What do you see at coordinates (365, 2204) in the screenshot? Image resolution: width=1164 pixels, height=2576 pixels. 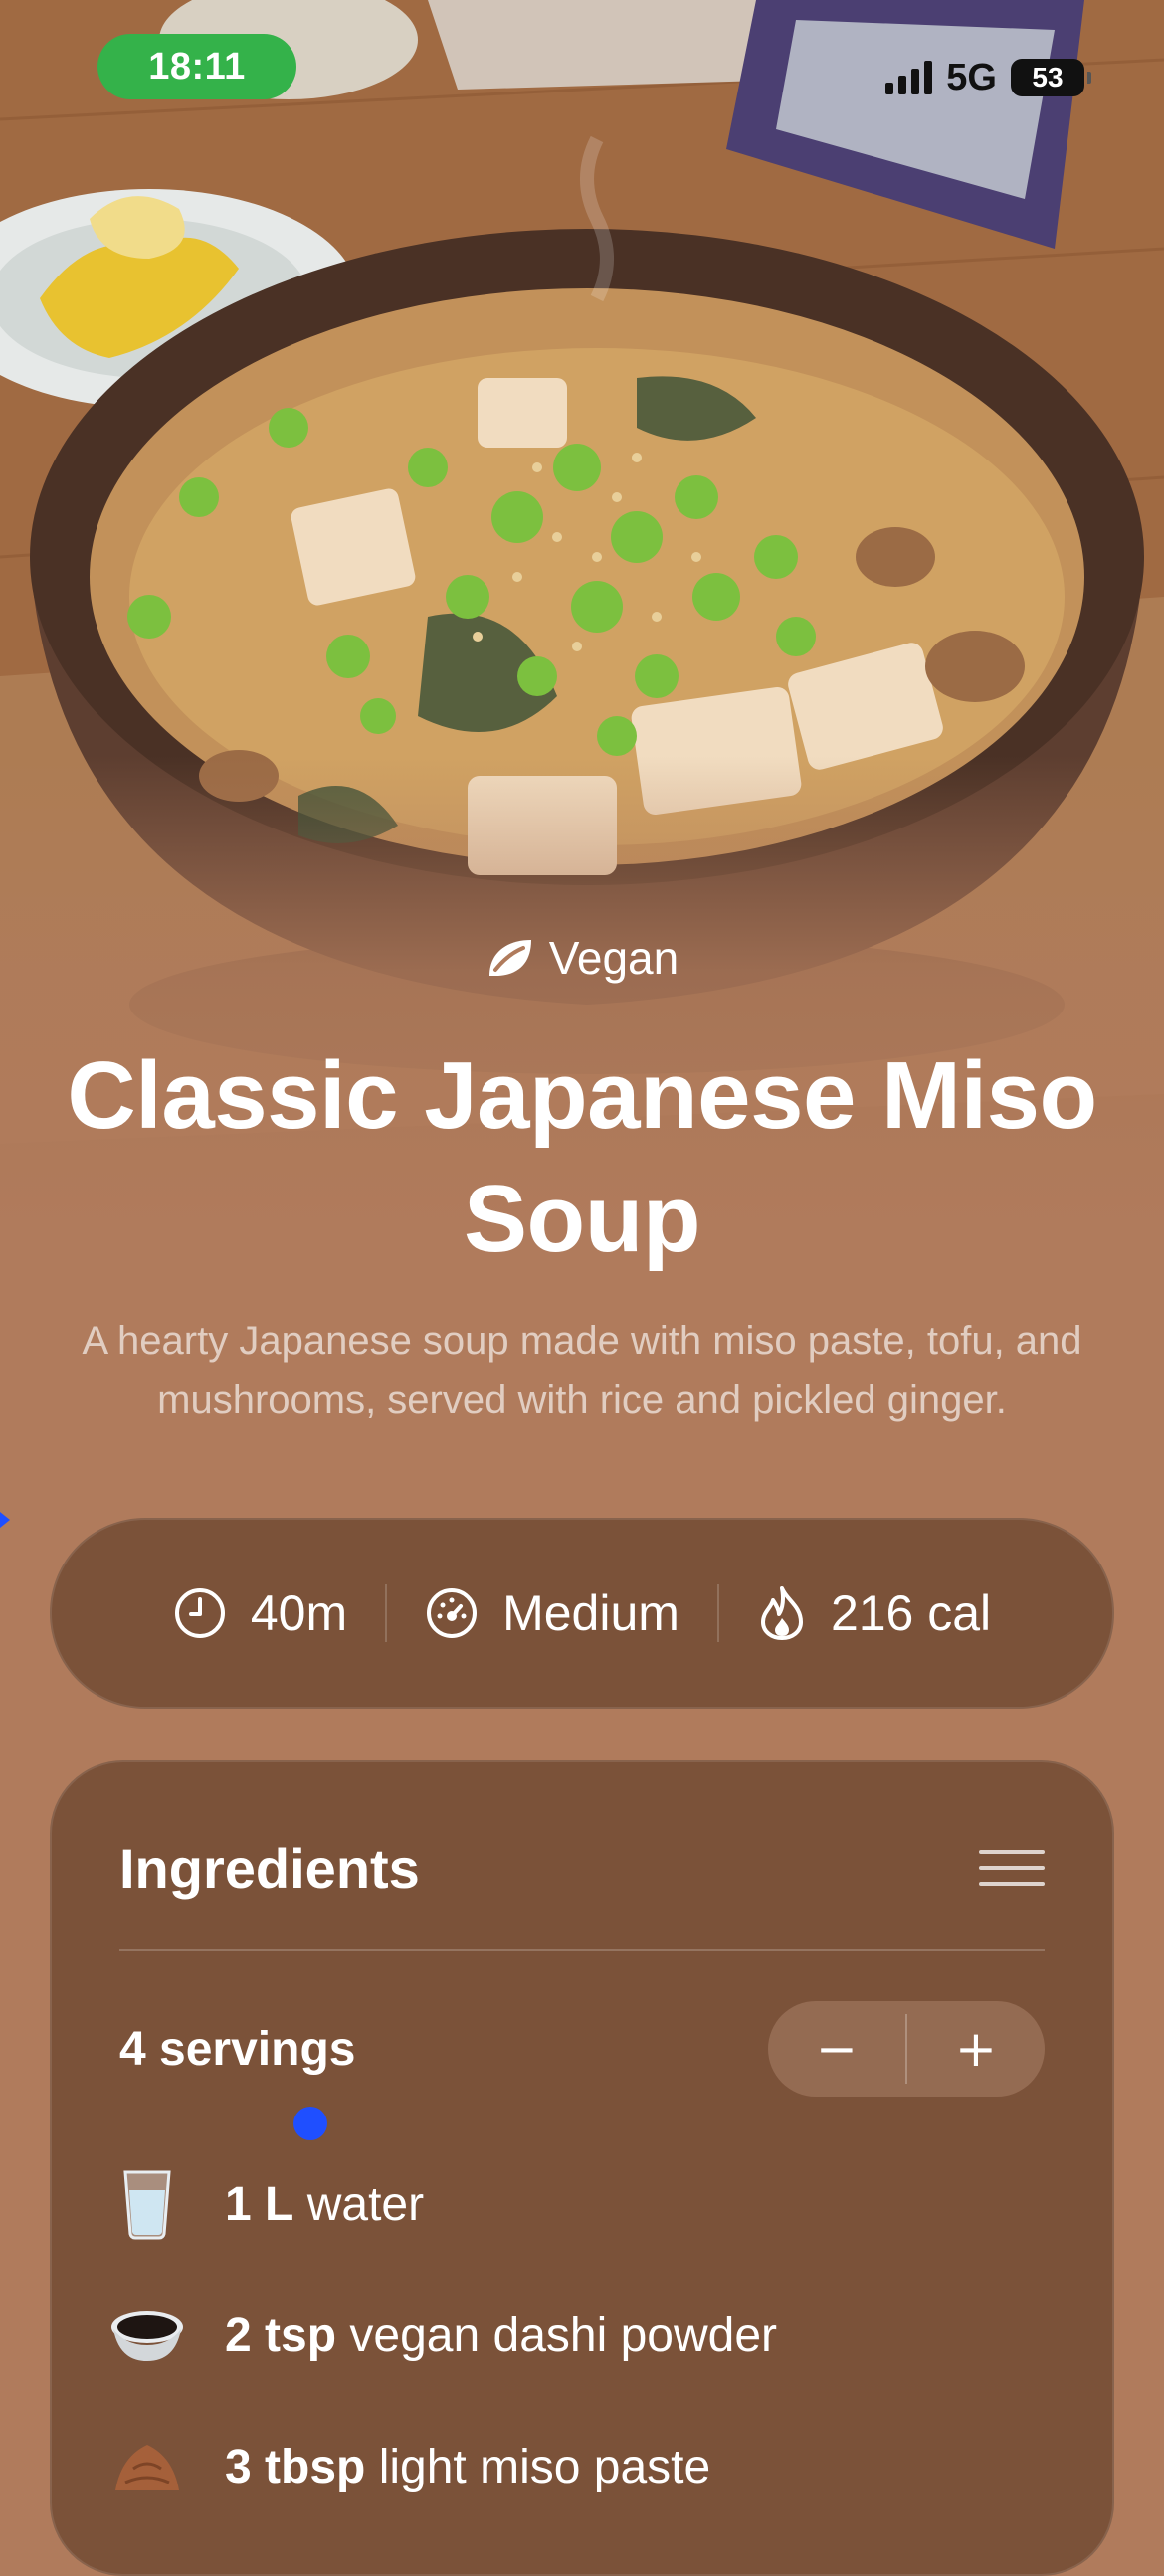 I see `ingredient-name: water` at bounding box center [365, 2204].